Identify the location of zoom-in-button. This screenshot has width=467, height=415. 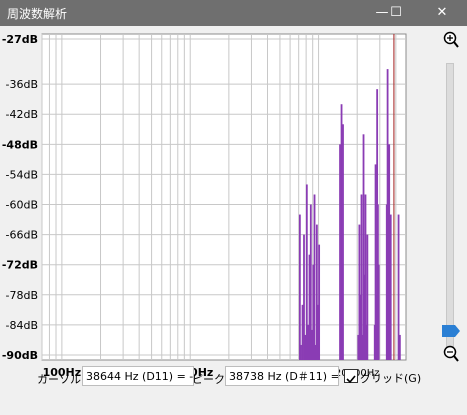
(451, 40).